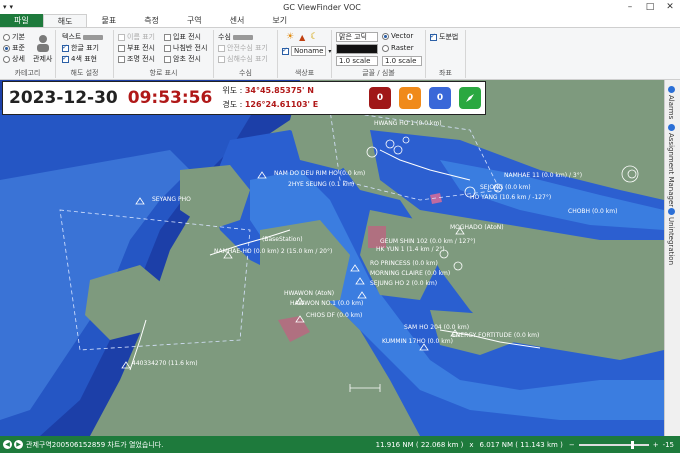 This screenshot has height=453, width=680. Describe the element at coordinates (592, 211) in the screenshot. I see `map-label-chobh: CHOBH (0.0 km)` at that location.